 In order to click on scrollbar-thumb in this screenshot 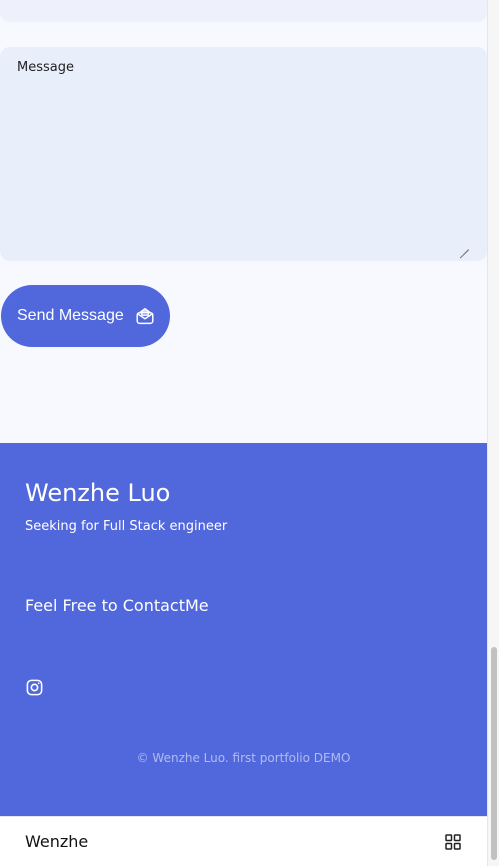, I will do `click(494, 753)`.